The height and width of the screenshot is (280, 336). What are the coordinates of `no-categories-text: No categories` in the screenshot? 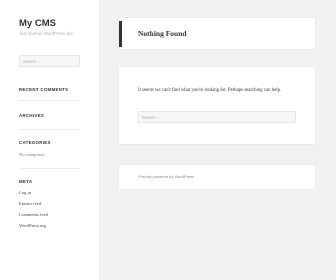 It's located at (32, 154).